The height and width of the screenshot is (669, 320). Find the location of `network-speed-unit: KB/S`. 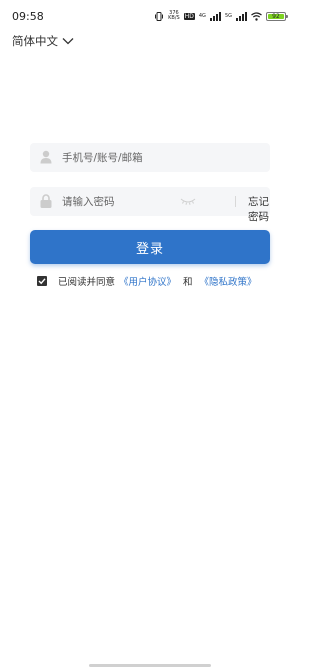

network-speed-unit: KB/S is located at coordinates (174, 18).